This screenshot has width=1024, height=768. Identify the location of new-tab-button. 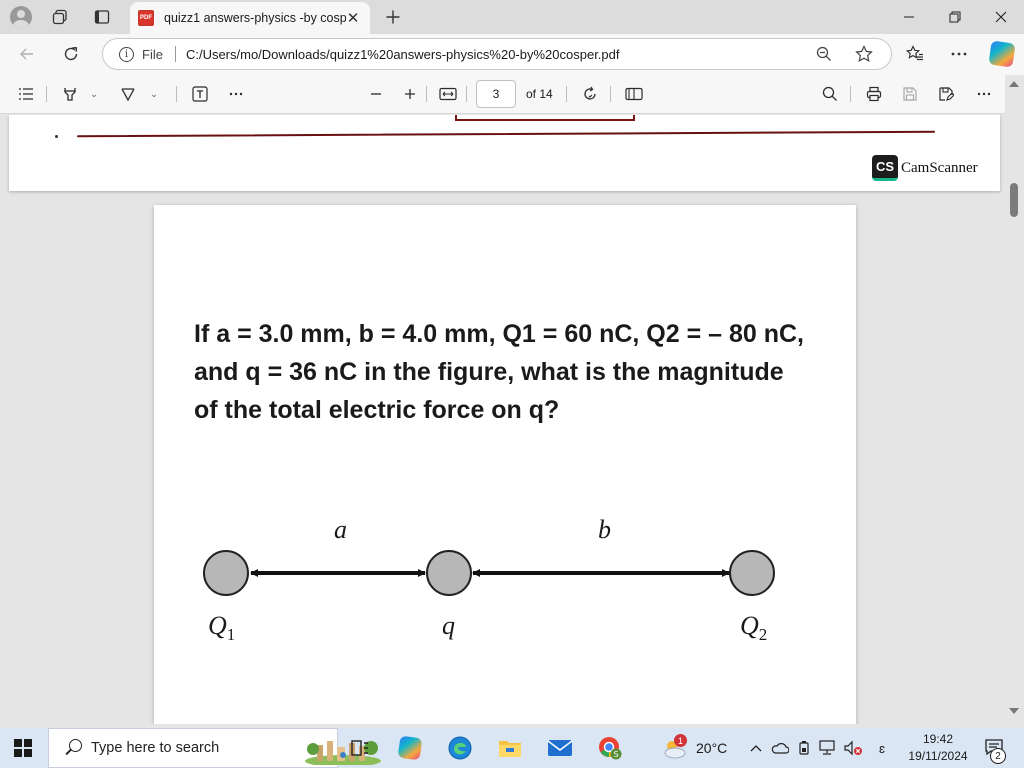
(393, 17).